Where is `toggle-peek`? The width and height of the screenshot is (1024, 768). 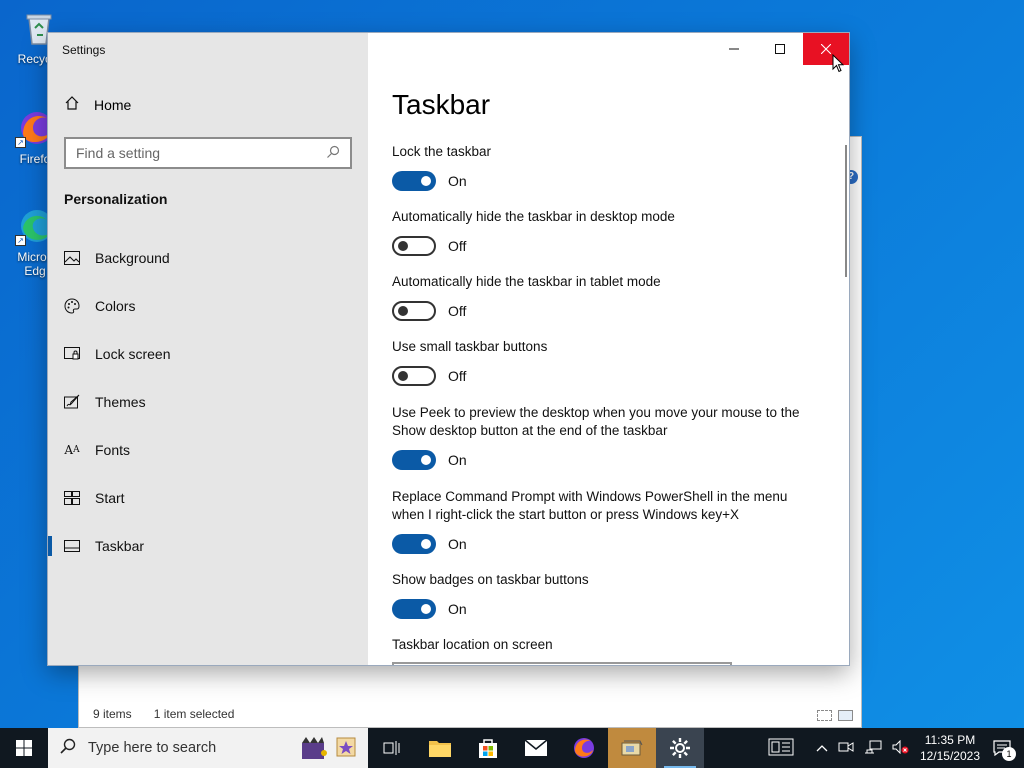 toggle-peek is located at coordinates (414, 460).